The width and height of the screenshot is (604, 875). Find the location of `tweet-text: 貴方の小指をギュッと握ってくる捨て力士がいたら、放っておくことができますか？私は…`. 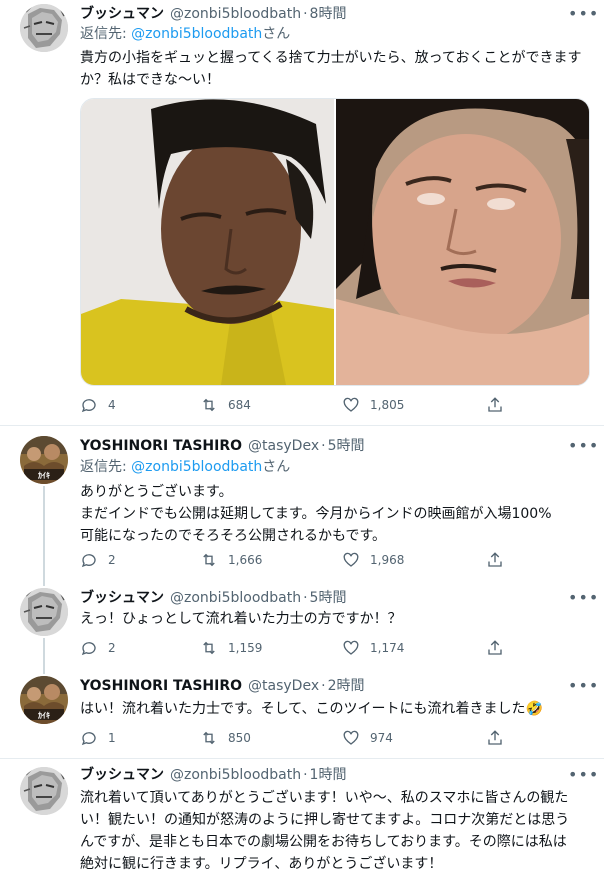

tweet-text: 貴方の小指をギュッと握ってくる捨て力士がいたら、放っておくことができますか？私は… is located at coordinates (331, 69).